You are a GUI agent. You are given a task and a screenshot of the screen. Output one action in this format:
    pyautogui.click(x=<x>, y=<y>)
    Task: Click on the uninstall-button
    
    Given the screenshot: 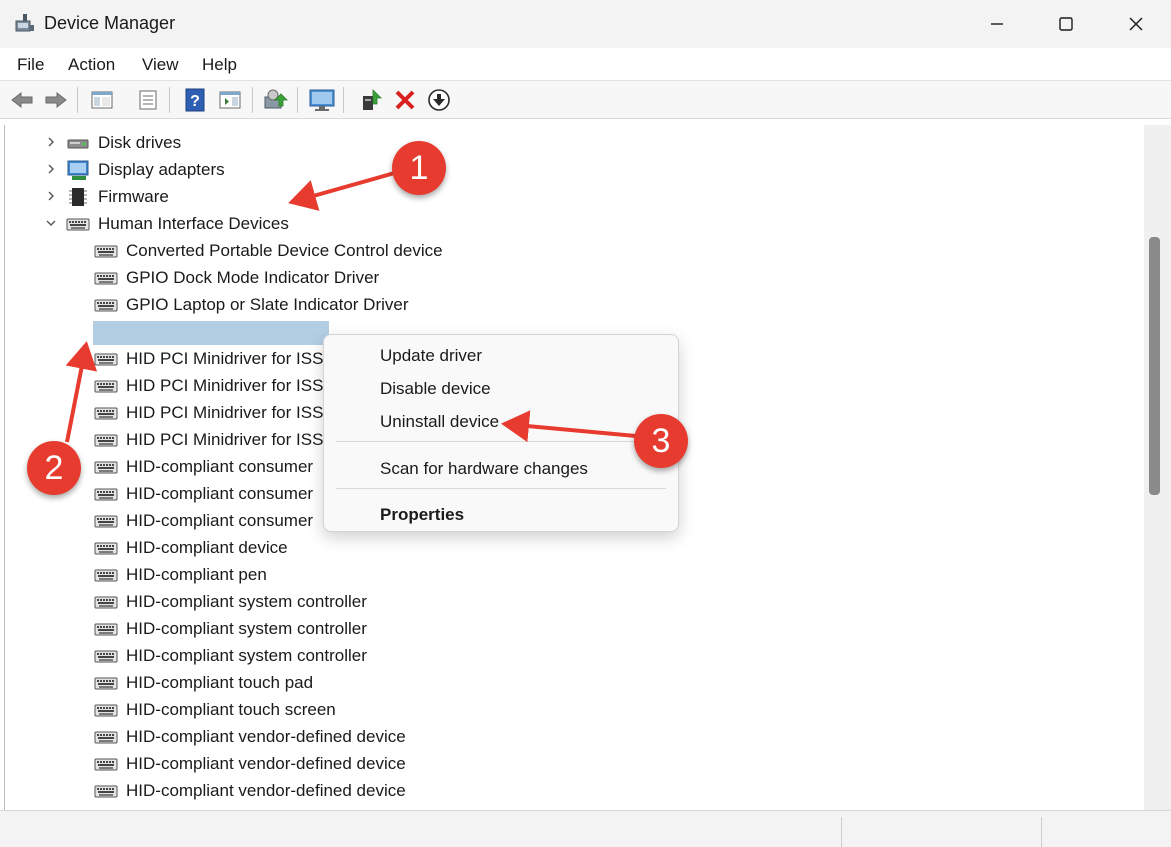 What is the action you would take?
    pyautogui.click(x=405, y=100)
    